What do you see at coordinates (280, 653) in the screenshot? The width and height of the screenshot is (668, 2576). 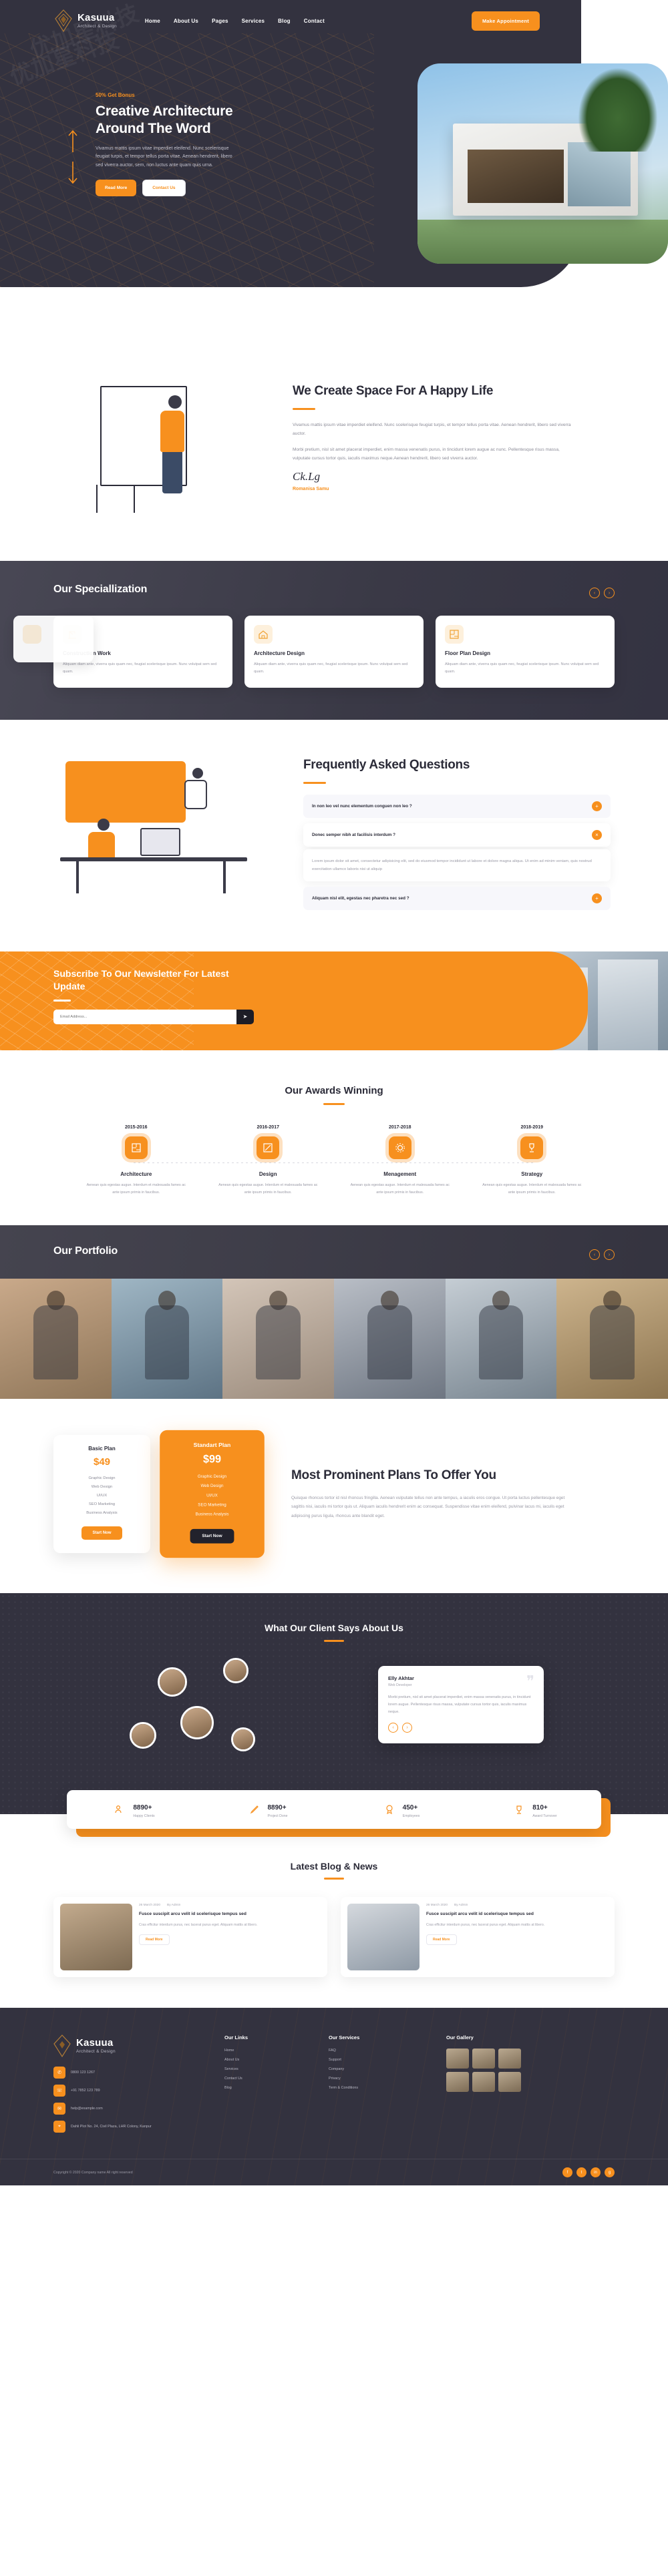 I see `spec-card-1-title: Architecture Design` at bounding box center [280, 653].